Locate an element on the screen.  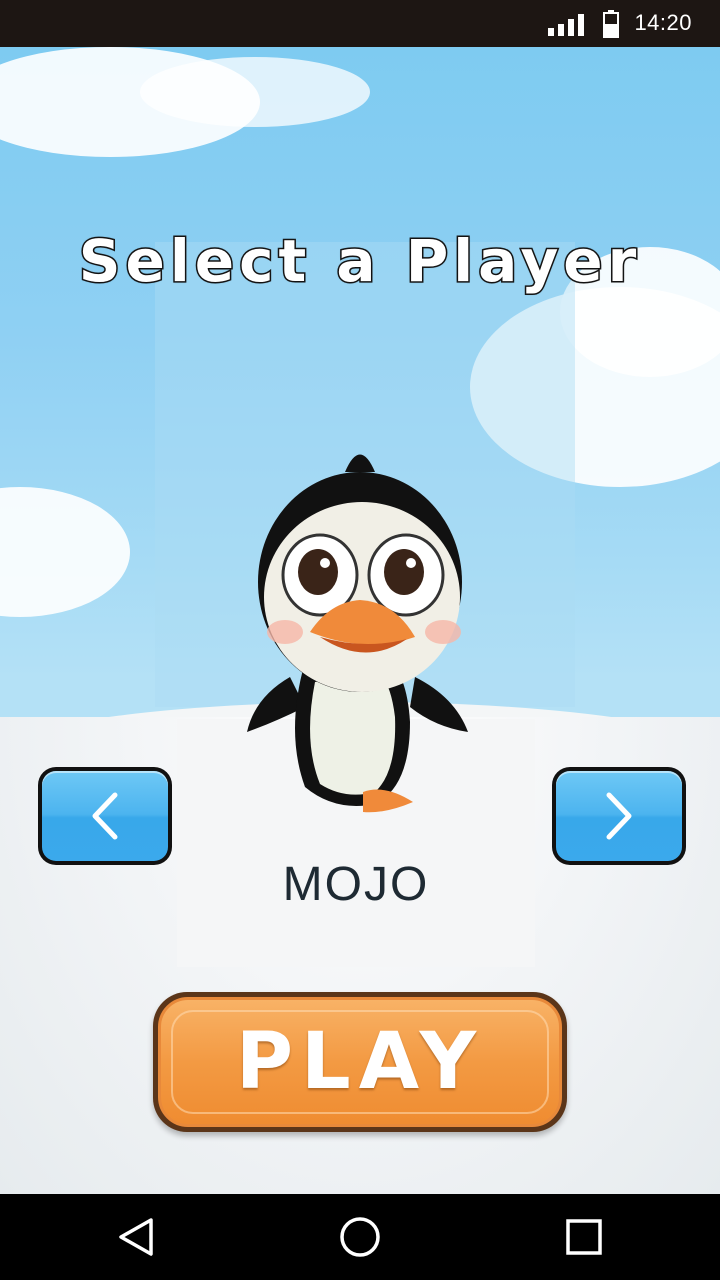
previous-player-button is located at coordinates (105, 816).